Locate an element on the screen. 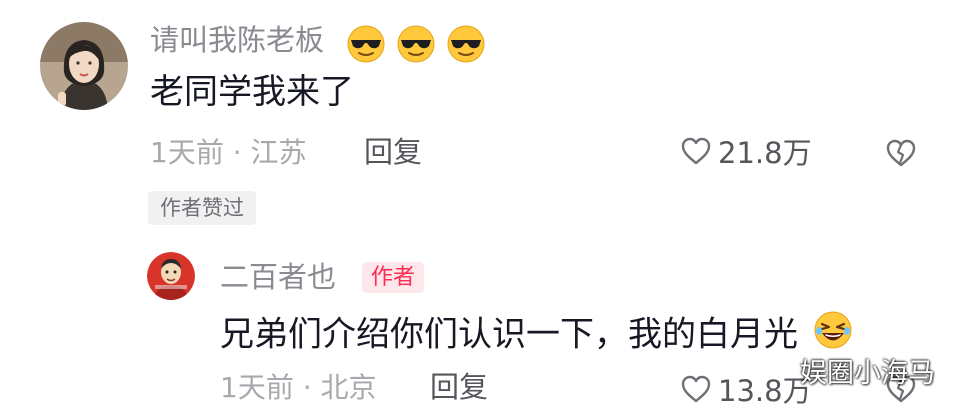 The image size is (960, 411). author-avatar-image is located at coordinates (171, 276).